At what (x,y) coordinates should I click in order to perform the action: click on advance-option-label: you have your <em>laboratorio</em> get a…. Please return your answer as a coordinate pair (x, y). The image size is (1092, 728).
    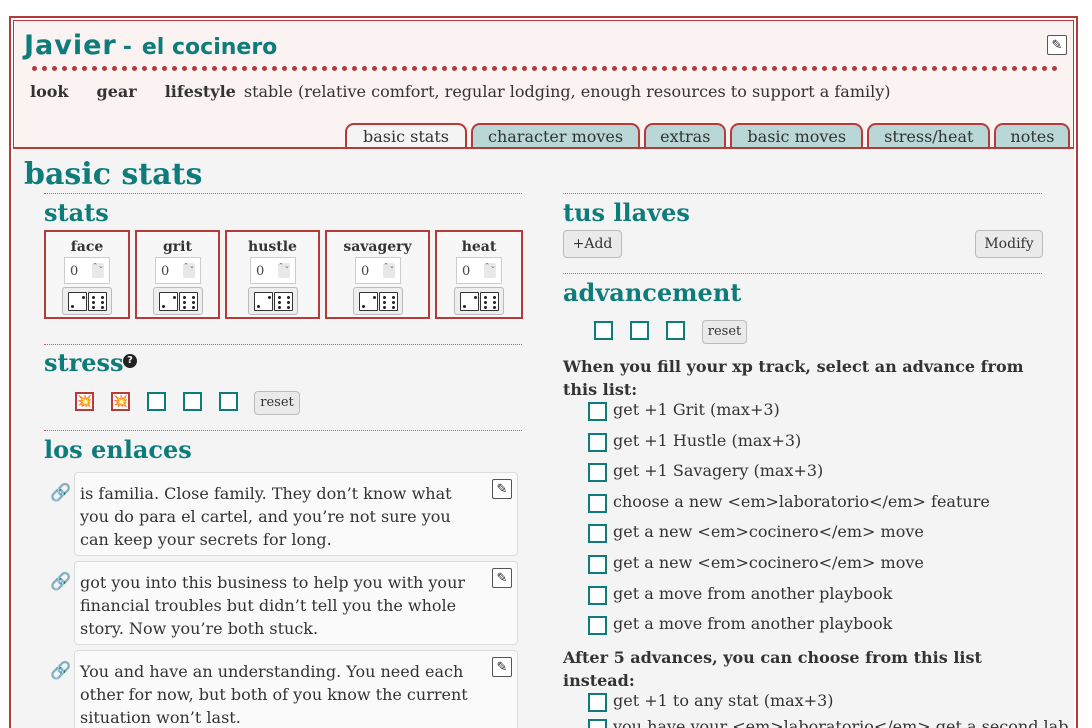
    Looking at the image, I should click on (841, 722).